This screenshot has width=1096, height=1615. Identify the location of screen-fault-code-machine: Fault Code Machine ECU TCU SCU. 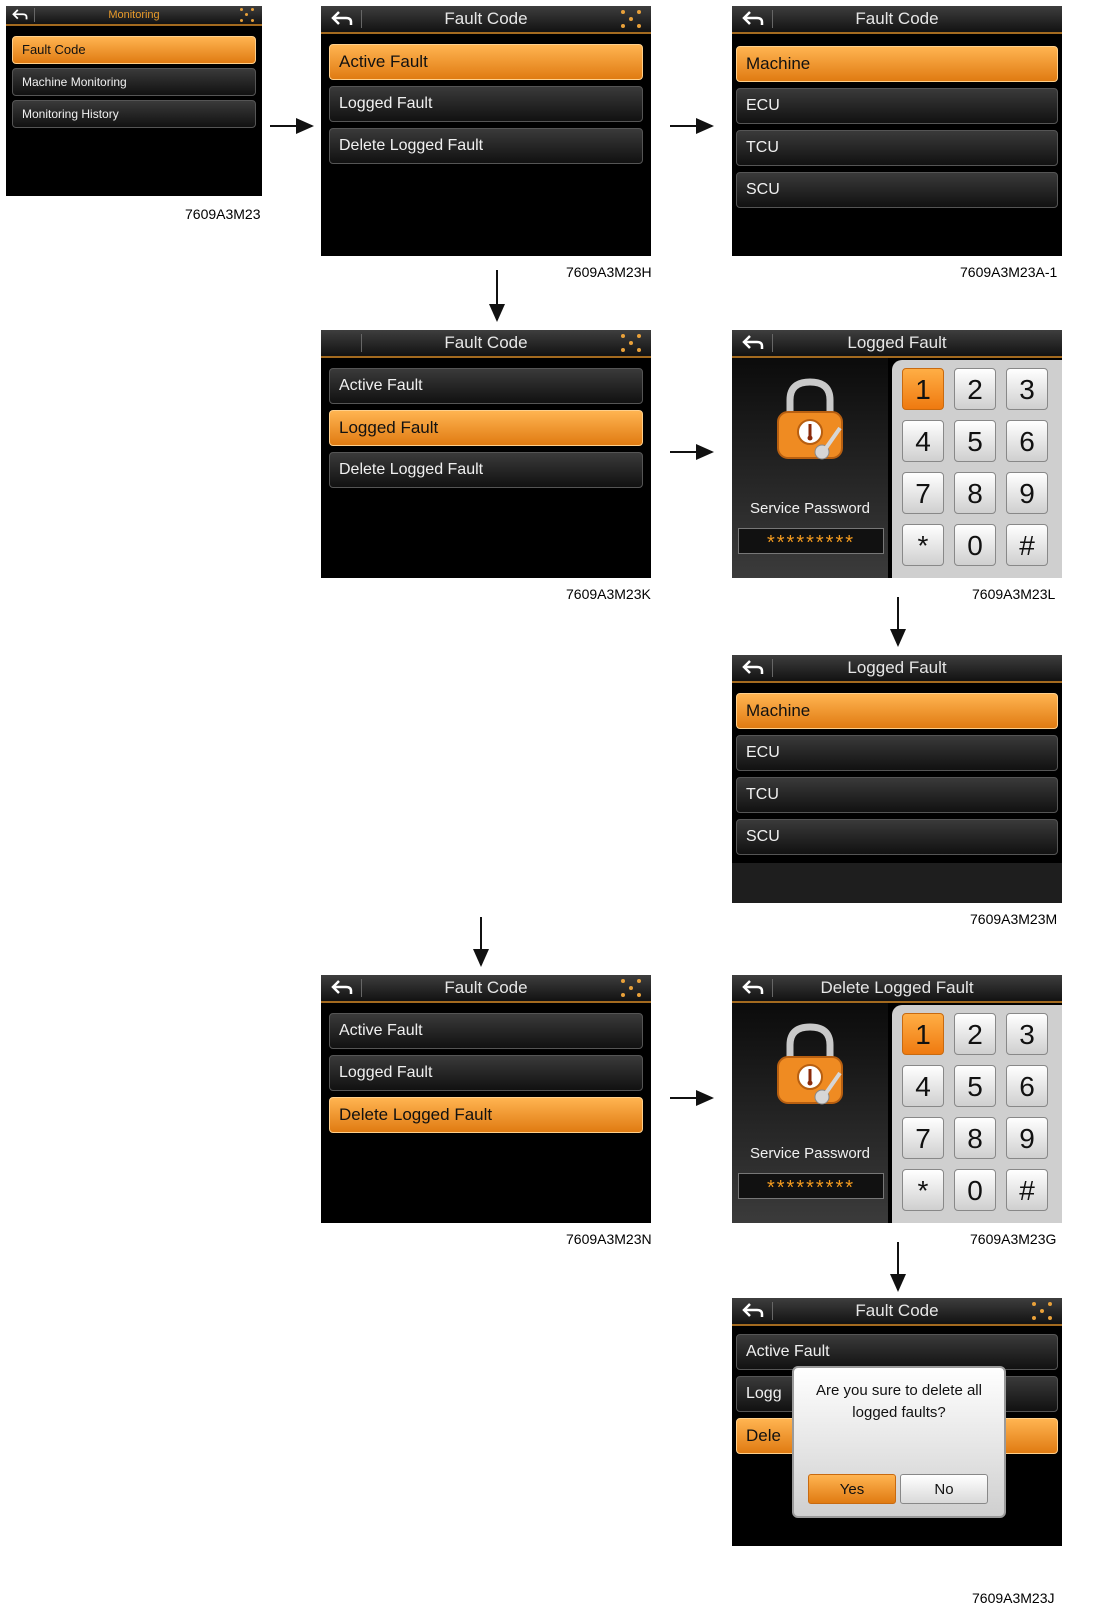
(897, 131).